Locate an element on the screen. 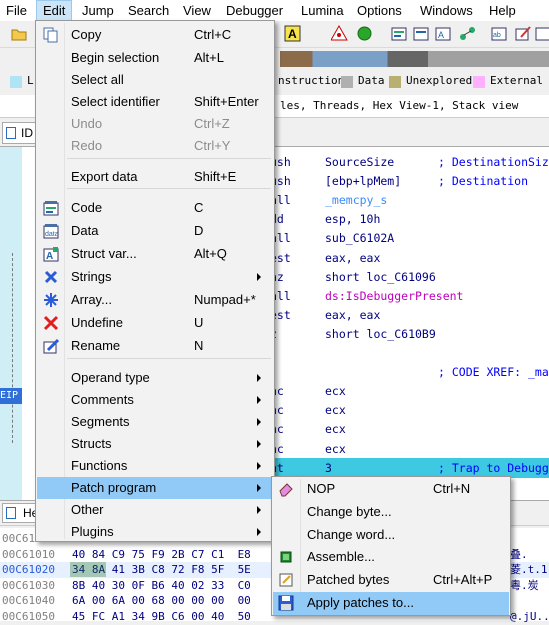 The height and width of the screenshot is (625, 549). data-icon is located at coordinates (421, 33).